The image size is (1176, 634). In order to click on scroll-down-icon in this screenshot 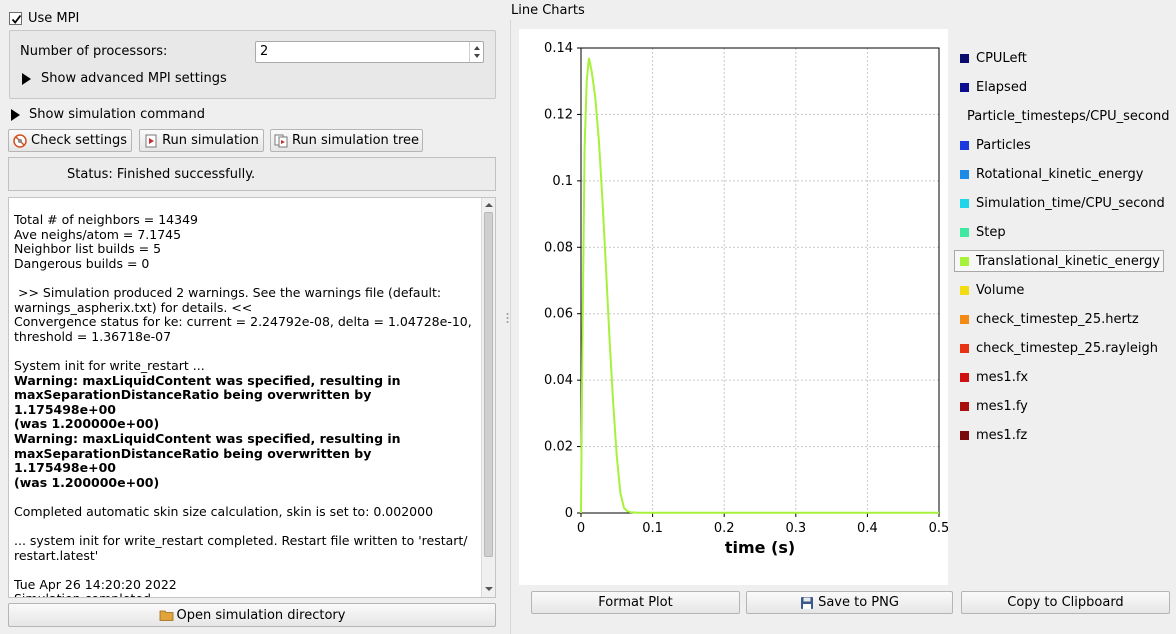, I will do `click(489, 589)`.